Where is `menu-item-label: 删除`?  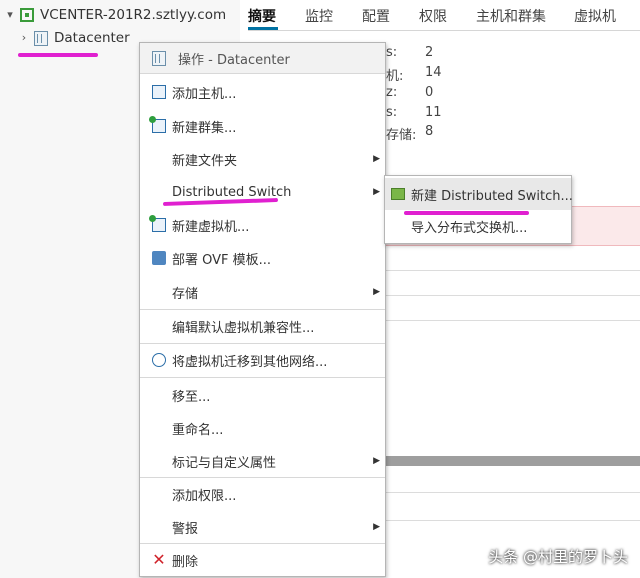 menu-item-label: 删除 is located at coordinates (185, 562).